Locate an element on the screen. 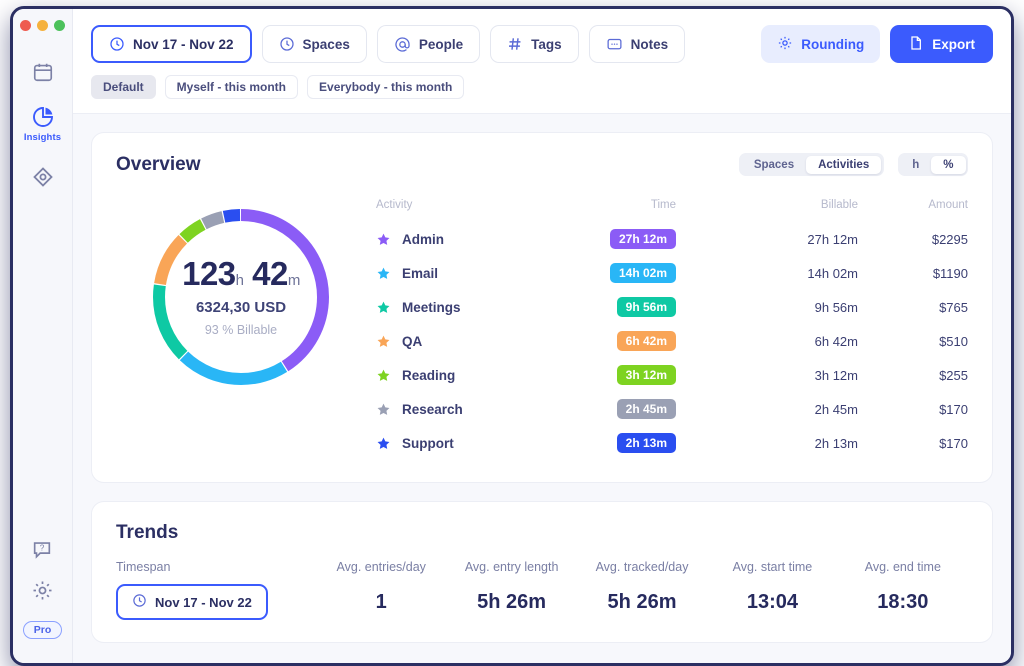  chip-myself-this-month: Myself - this month is located at coordinates (231, 87).